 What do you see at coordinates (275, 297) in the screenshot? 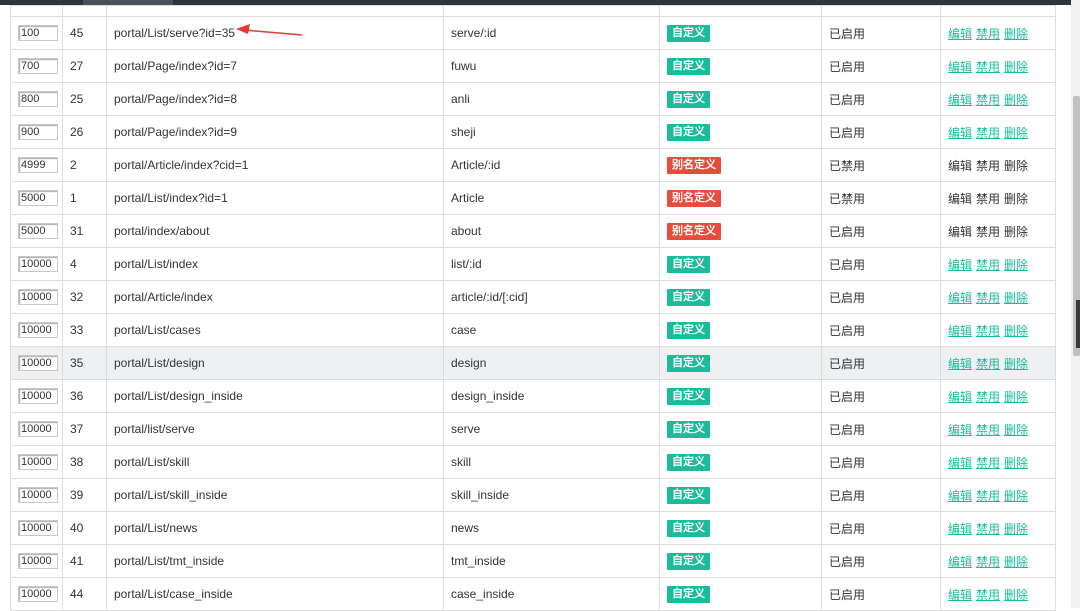
I see `url-cell: portal/Article/index` at bounding box center [275, 297].